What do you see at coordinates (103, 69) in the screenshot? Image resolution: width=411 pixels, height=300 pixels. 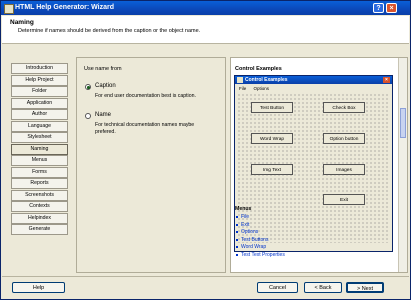 I see `use-name-from-label: Use name from` at bounding box center [103, 69].